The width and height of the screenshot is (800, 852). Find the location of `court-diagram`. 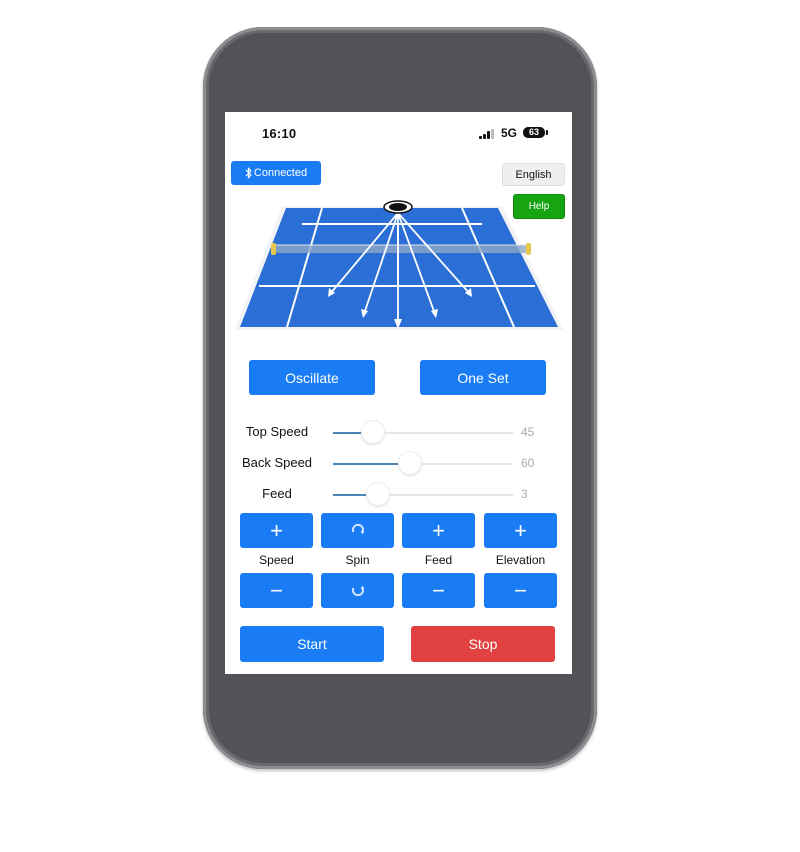

court-diagram is located at coordinates (399, 265).